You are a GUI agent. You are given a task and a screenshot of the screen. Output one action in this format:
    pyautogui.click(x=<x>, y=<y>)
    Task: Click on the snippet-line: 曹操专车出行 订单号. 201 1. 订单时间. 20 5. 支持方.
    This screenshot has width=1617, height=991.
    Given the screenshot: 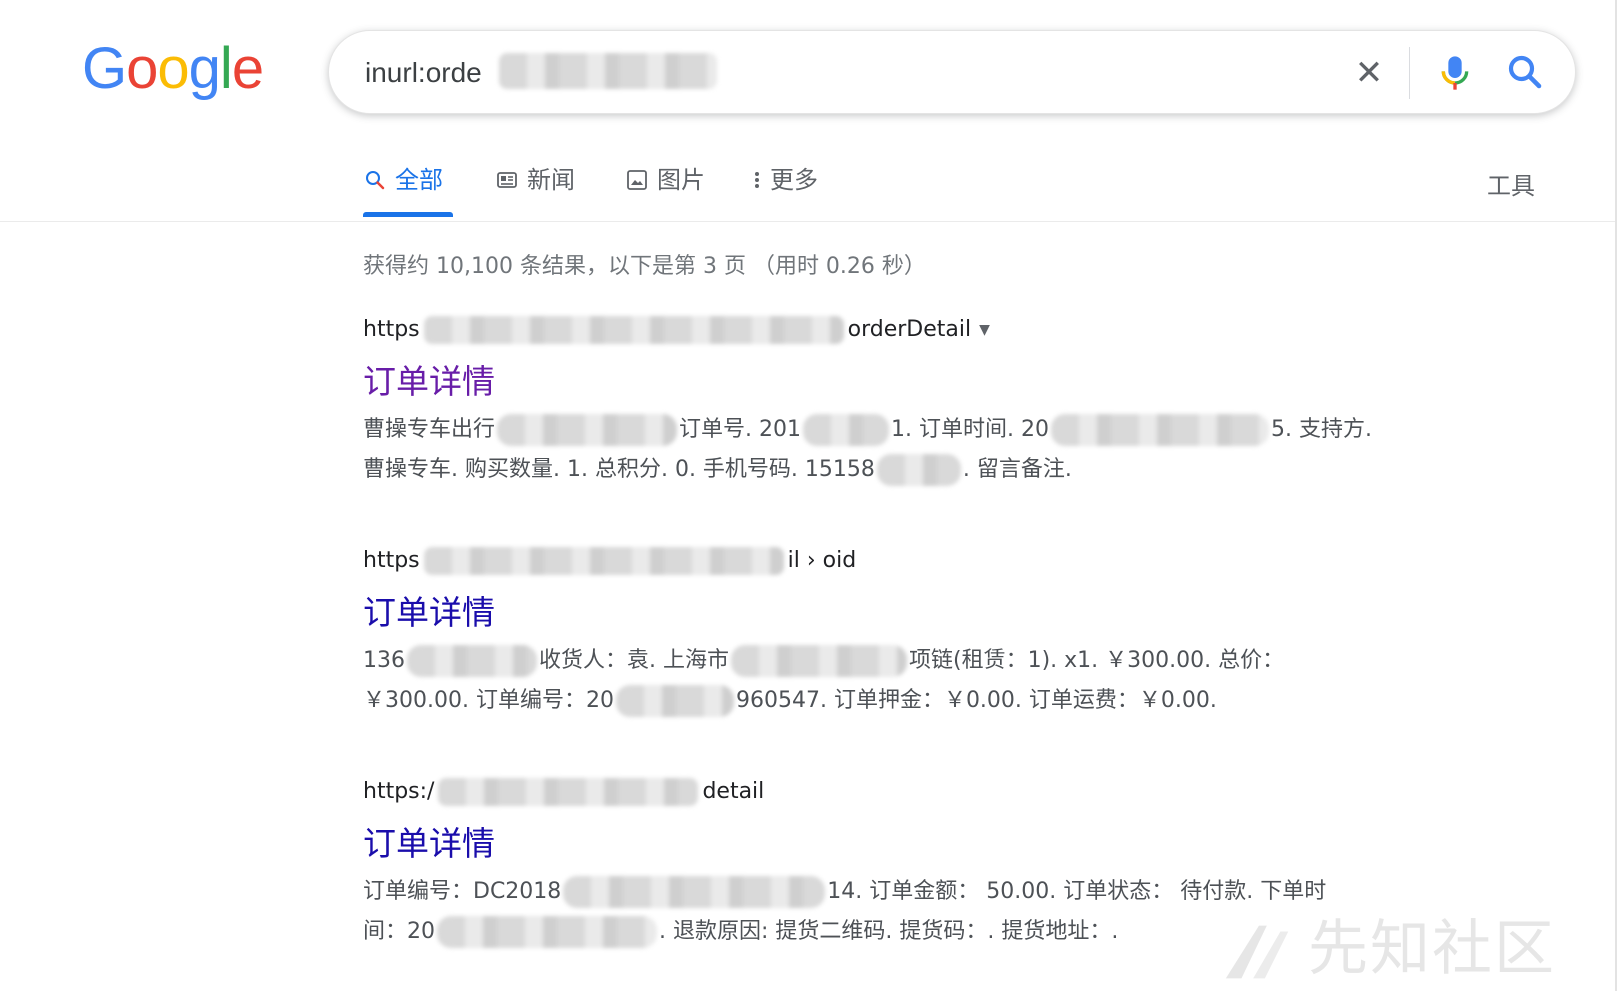 What is the action you would take?
    pyautogui.click(x=903, y=430)
    